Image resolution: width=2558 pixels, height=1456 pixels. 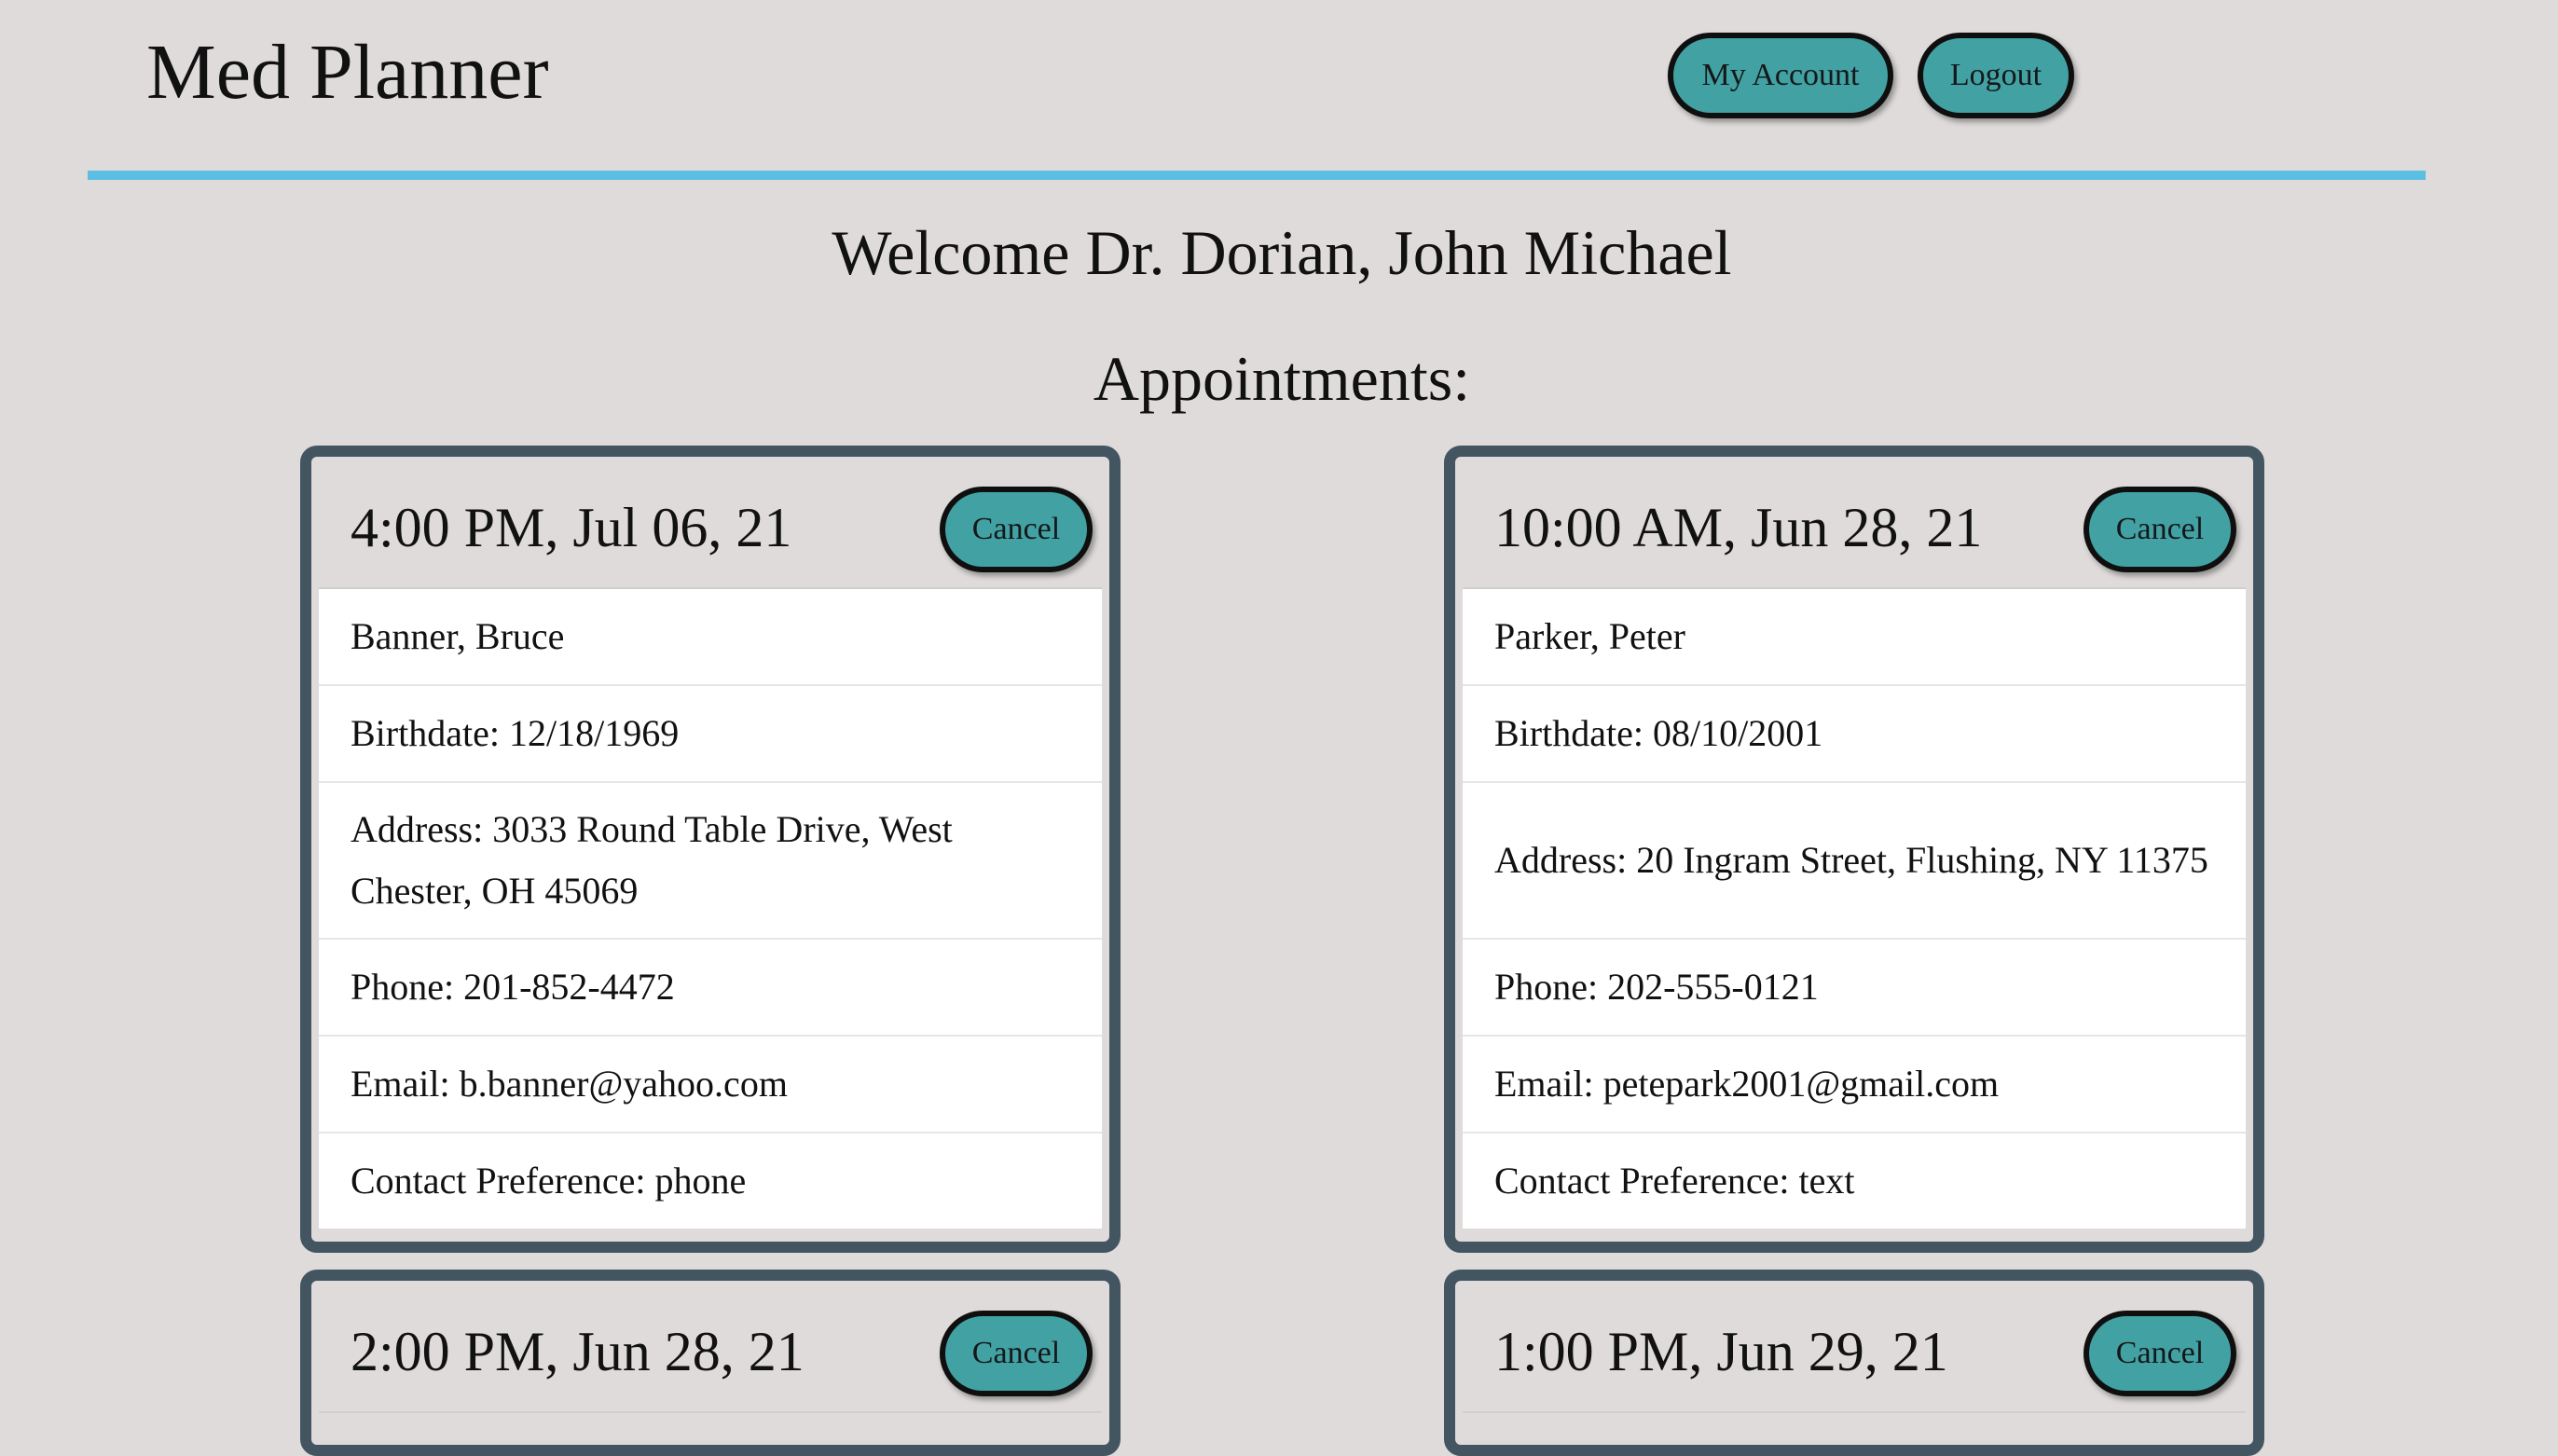 I want to click on patient-email: Email: petepark2001@gmail.com, so click(x=1854, y=1085).